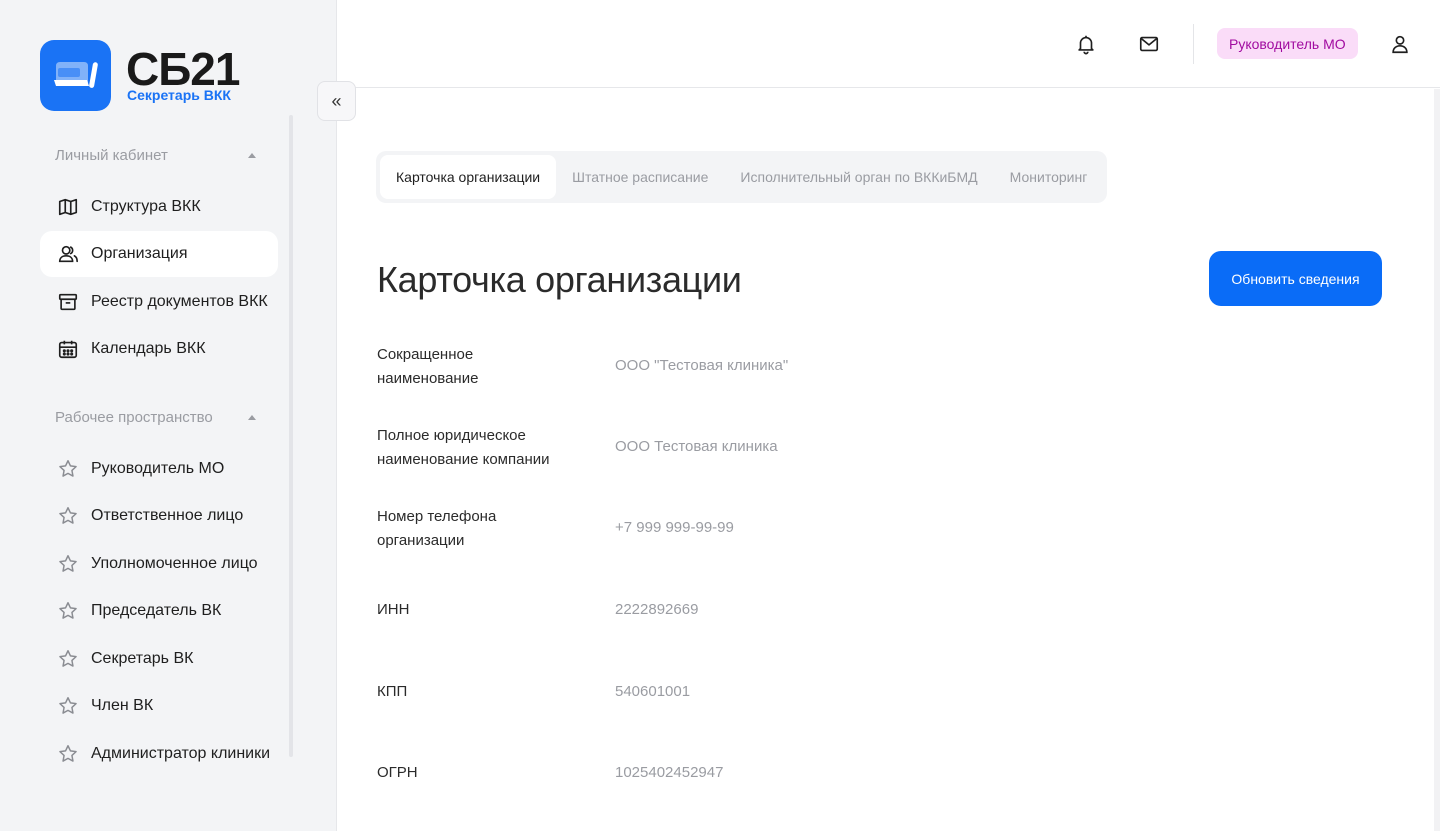 Image resolution: width=1440 pixels, height=831 pixels. I want to click on sidebar-item-label: Ответственное лицо, so click(167, 515).